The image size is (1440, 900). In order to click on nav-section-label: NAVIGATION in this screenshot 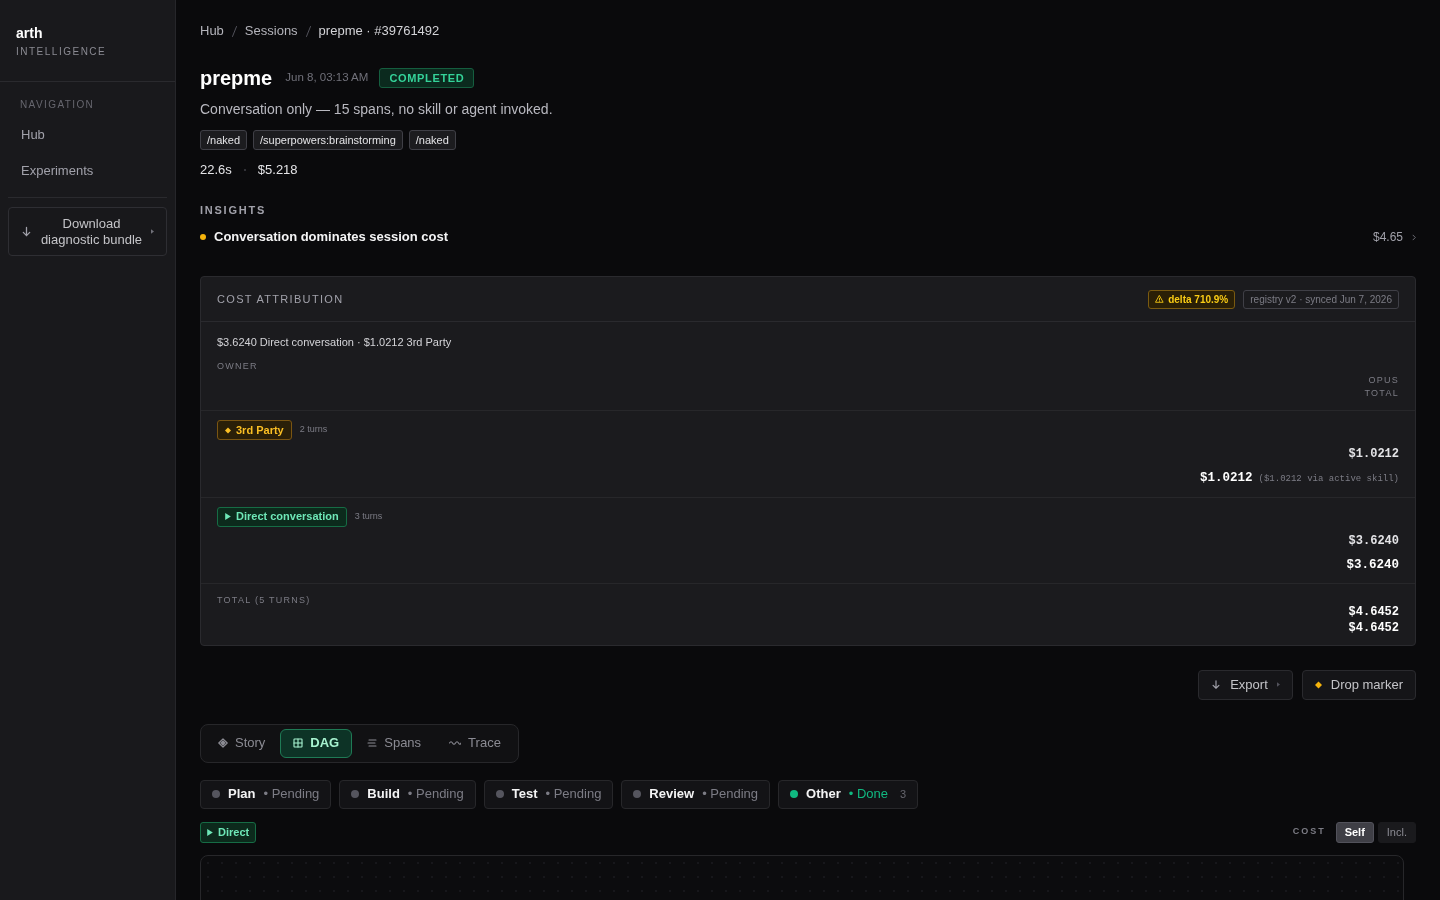, I will do `click(57, 105)`.